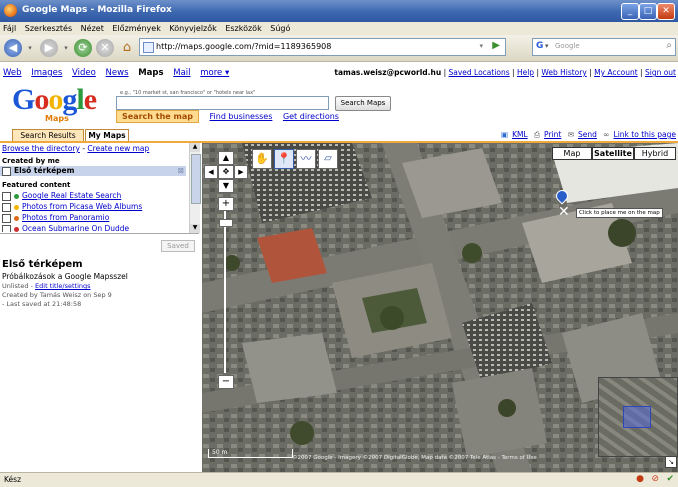  I want to click on menu-view: Nézet, so click(92, 28).